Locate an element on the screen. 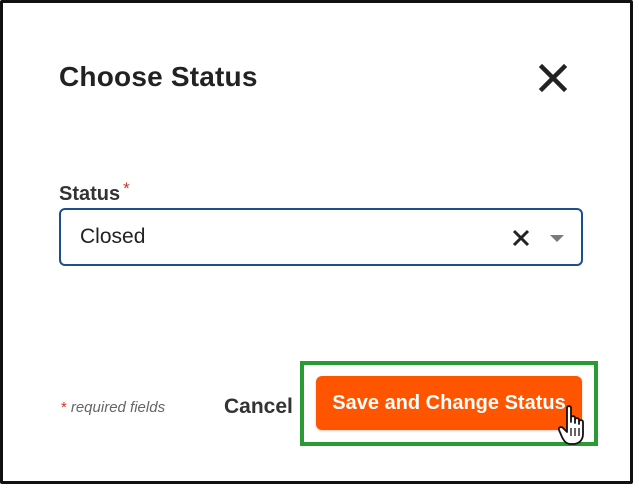 Image resolution: width=639 pixels, height=491 pixels. close-icon is located at coordinates (553, 78).